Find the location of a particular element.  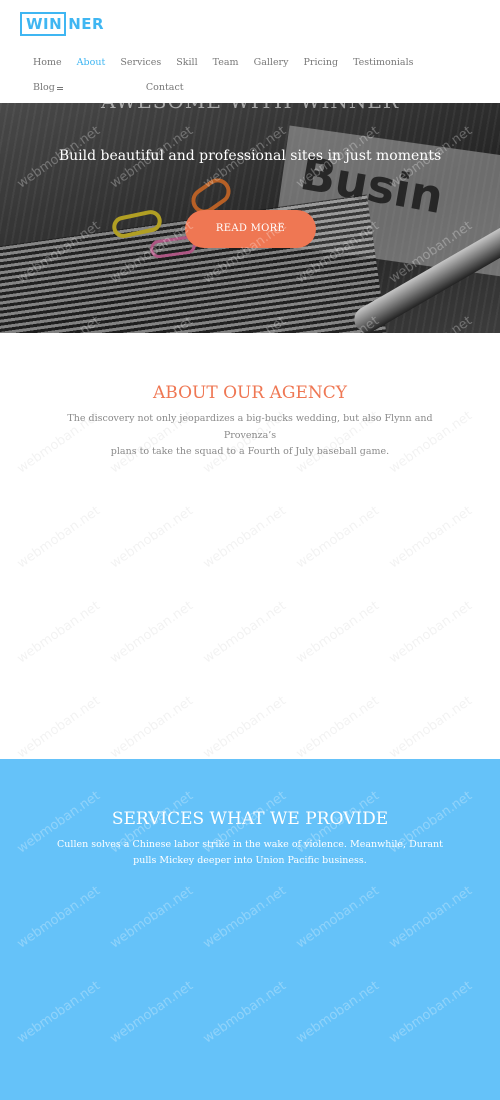

nav-item-pricing: Pricing is located at coordinates (321, 62).